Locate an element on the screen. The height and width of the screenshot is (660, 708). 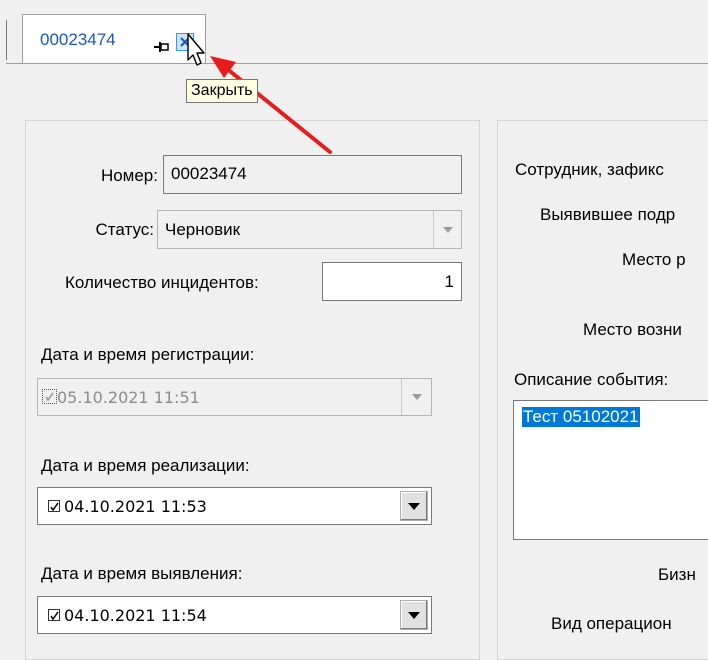
incidents-label: Количество инцидентов: is located at coordinates (162, 282).